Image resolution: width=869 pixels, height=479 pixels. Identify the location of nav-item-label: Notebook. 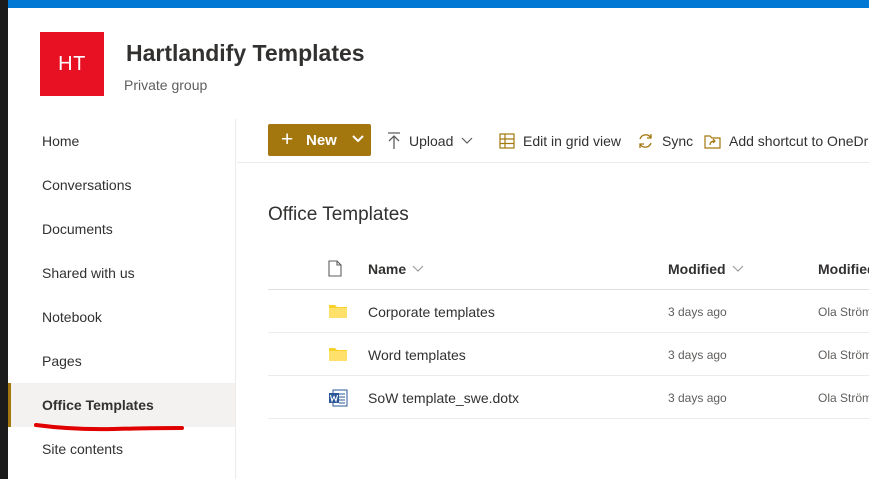
(72, 317).